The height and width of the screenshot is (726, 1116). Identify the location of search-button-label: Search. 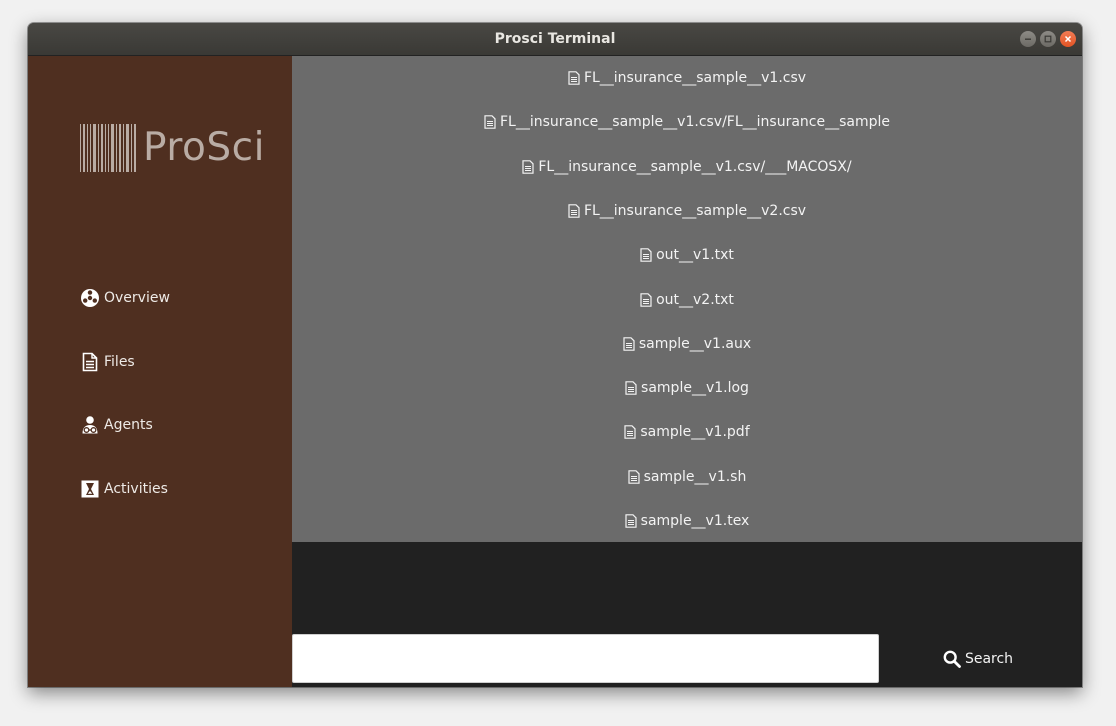
(989, 659).